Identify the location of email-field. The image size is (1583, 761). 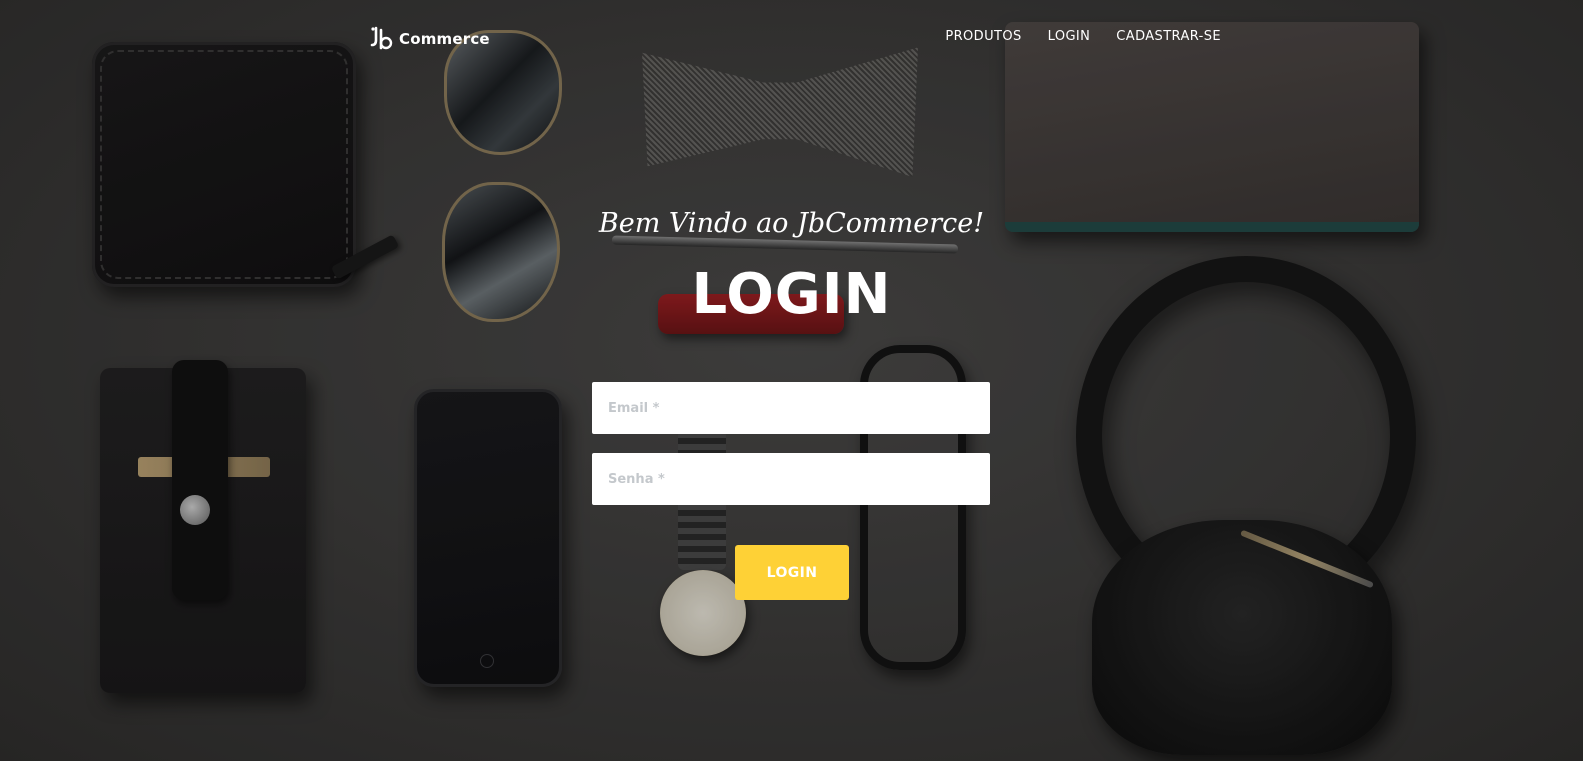
(791, 408).